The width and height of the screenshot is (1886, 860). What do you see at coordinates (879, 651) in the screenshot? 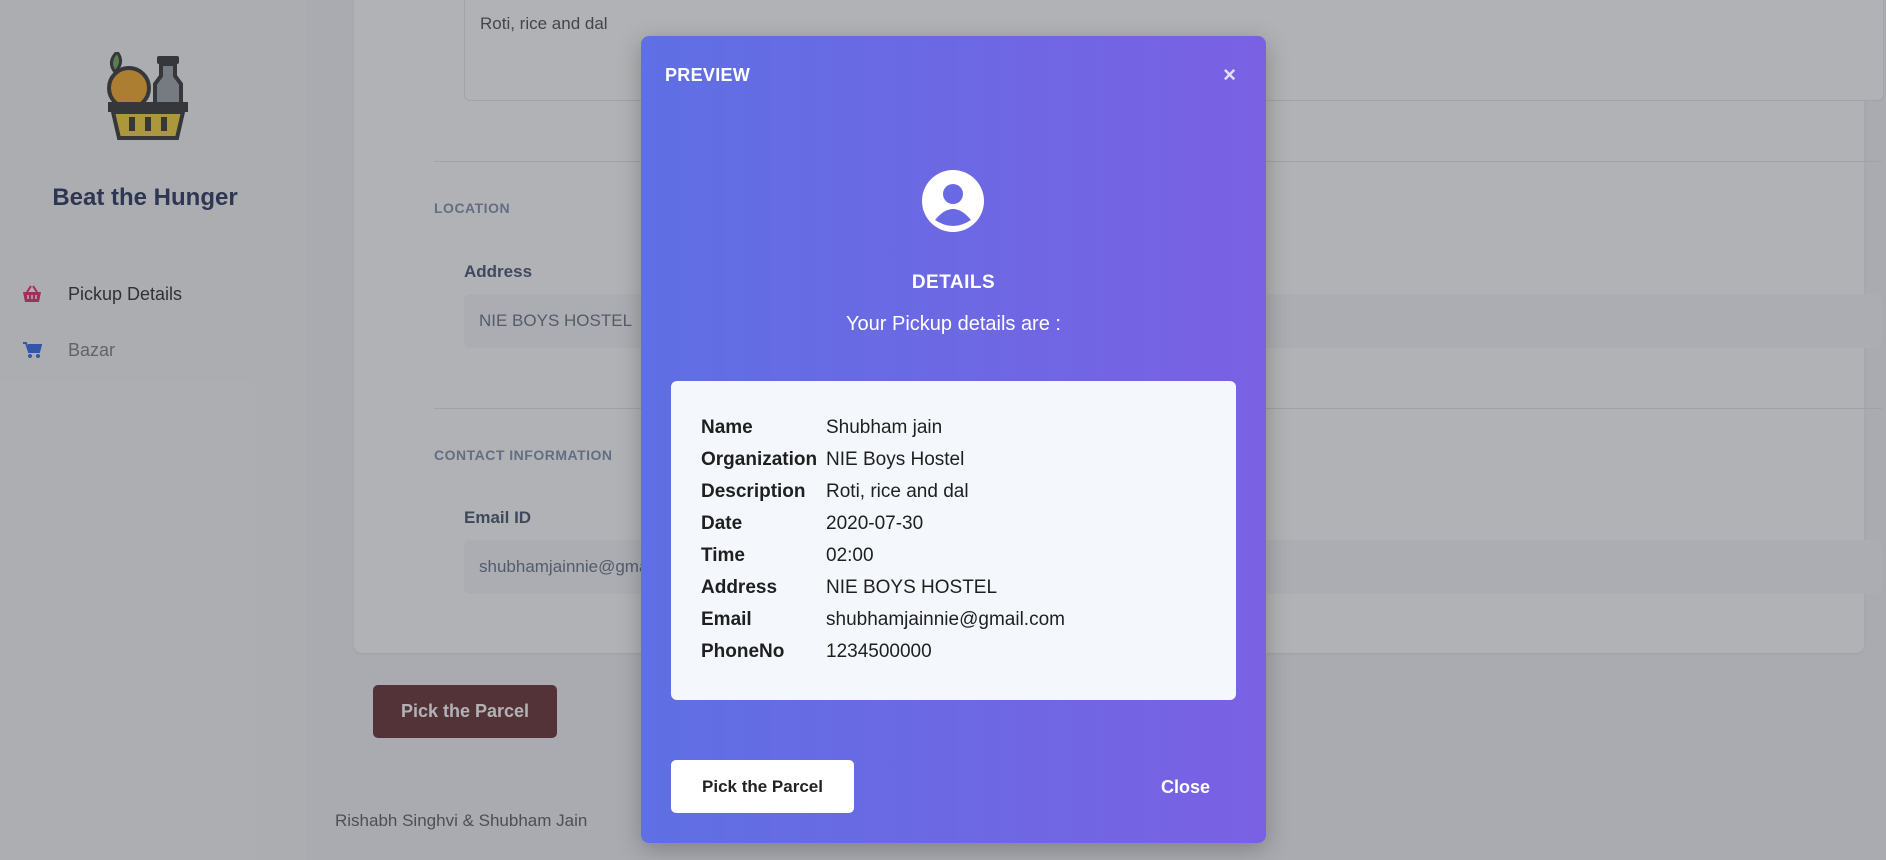
I see `details-value: 1234500000` at bounding box center [879, 651].